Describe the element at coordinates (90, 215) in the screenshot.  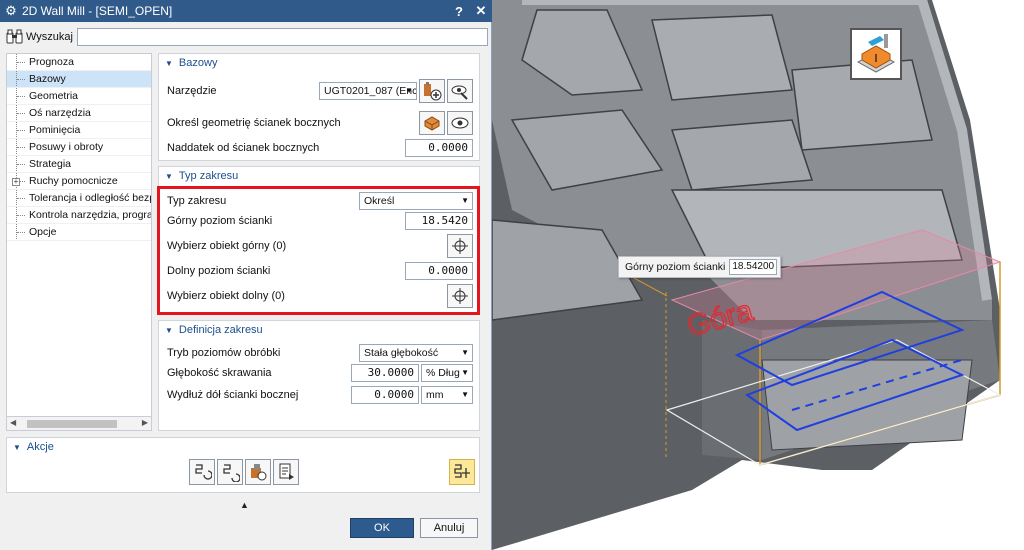
I see `tree-item-label: Kontrola narzędzia, prograr` at that location.